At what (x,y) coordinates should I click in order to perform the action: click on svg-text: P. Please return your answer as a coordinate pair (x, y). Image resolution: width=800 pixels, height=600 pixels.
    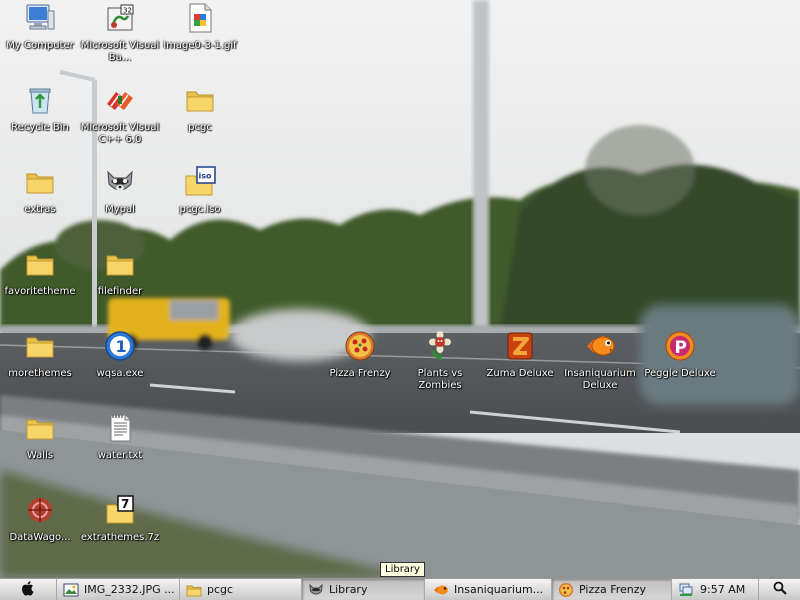
    Looking at the image, I should click on (681, 348).